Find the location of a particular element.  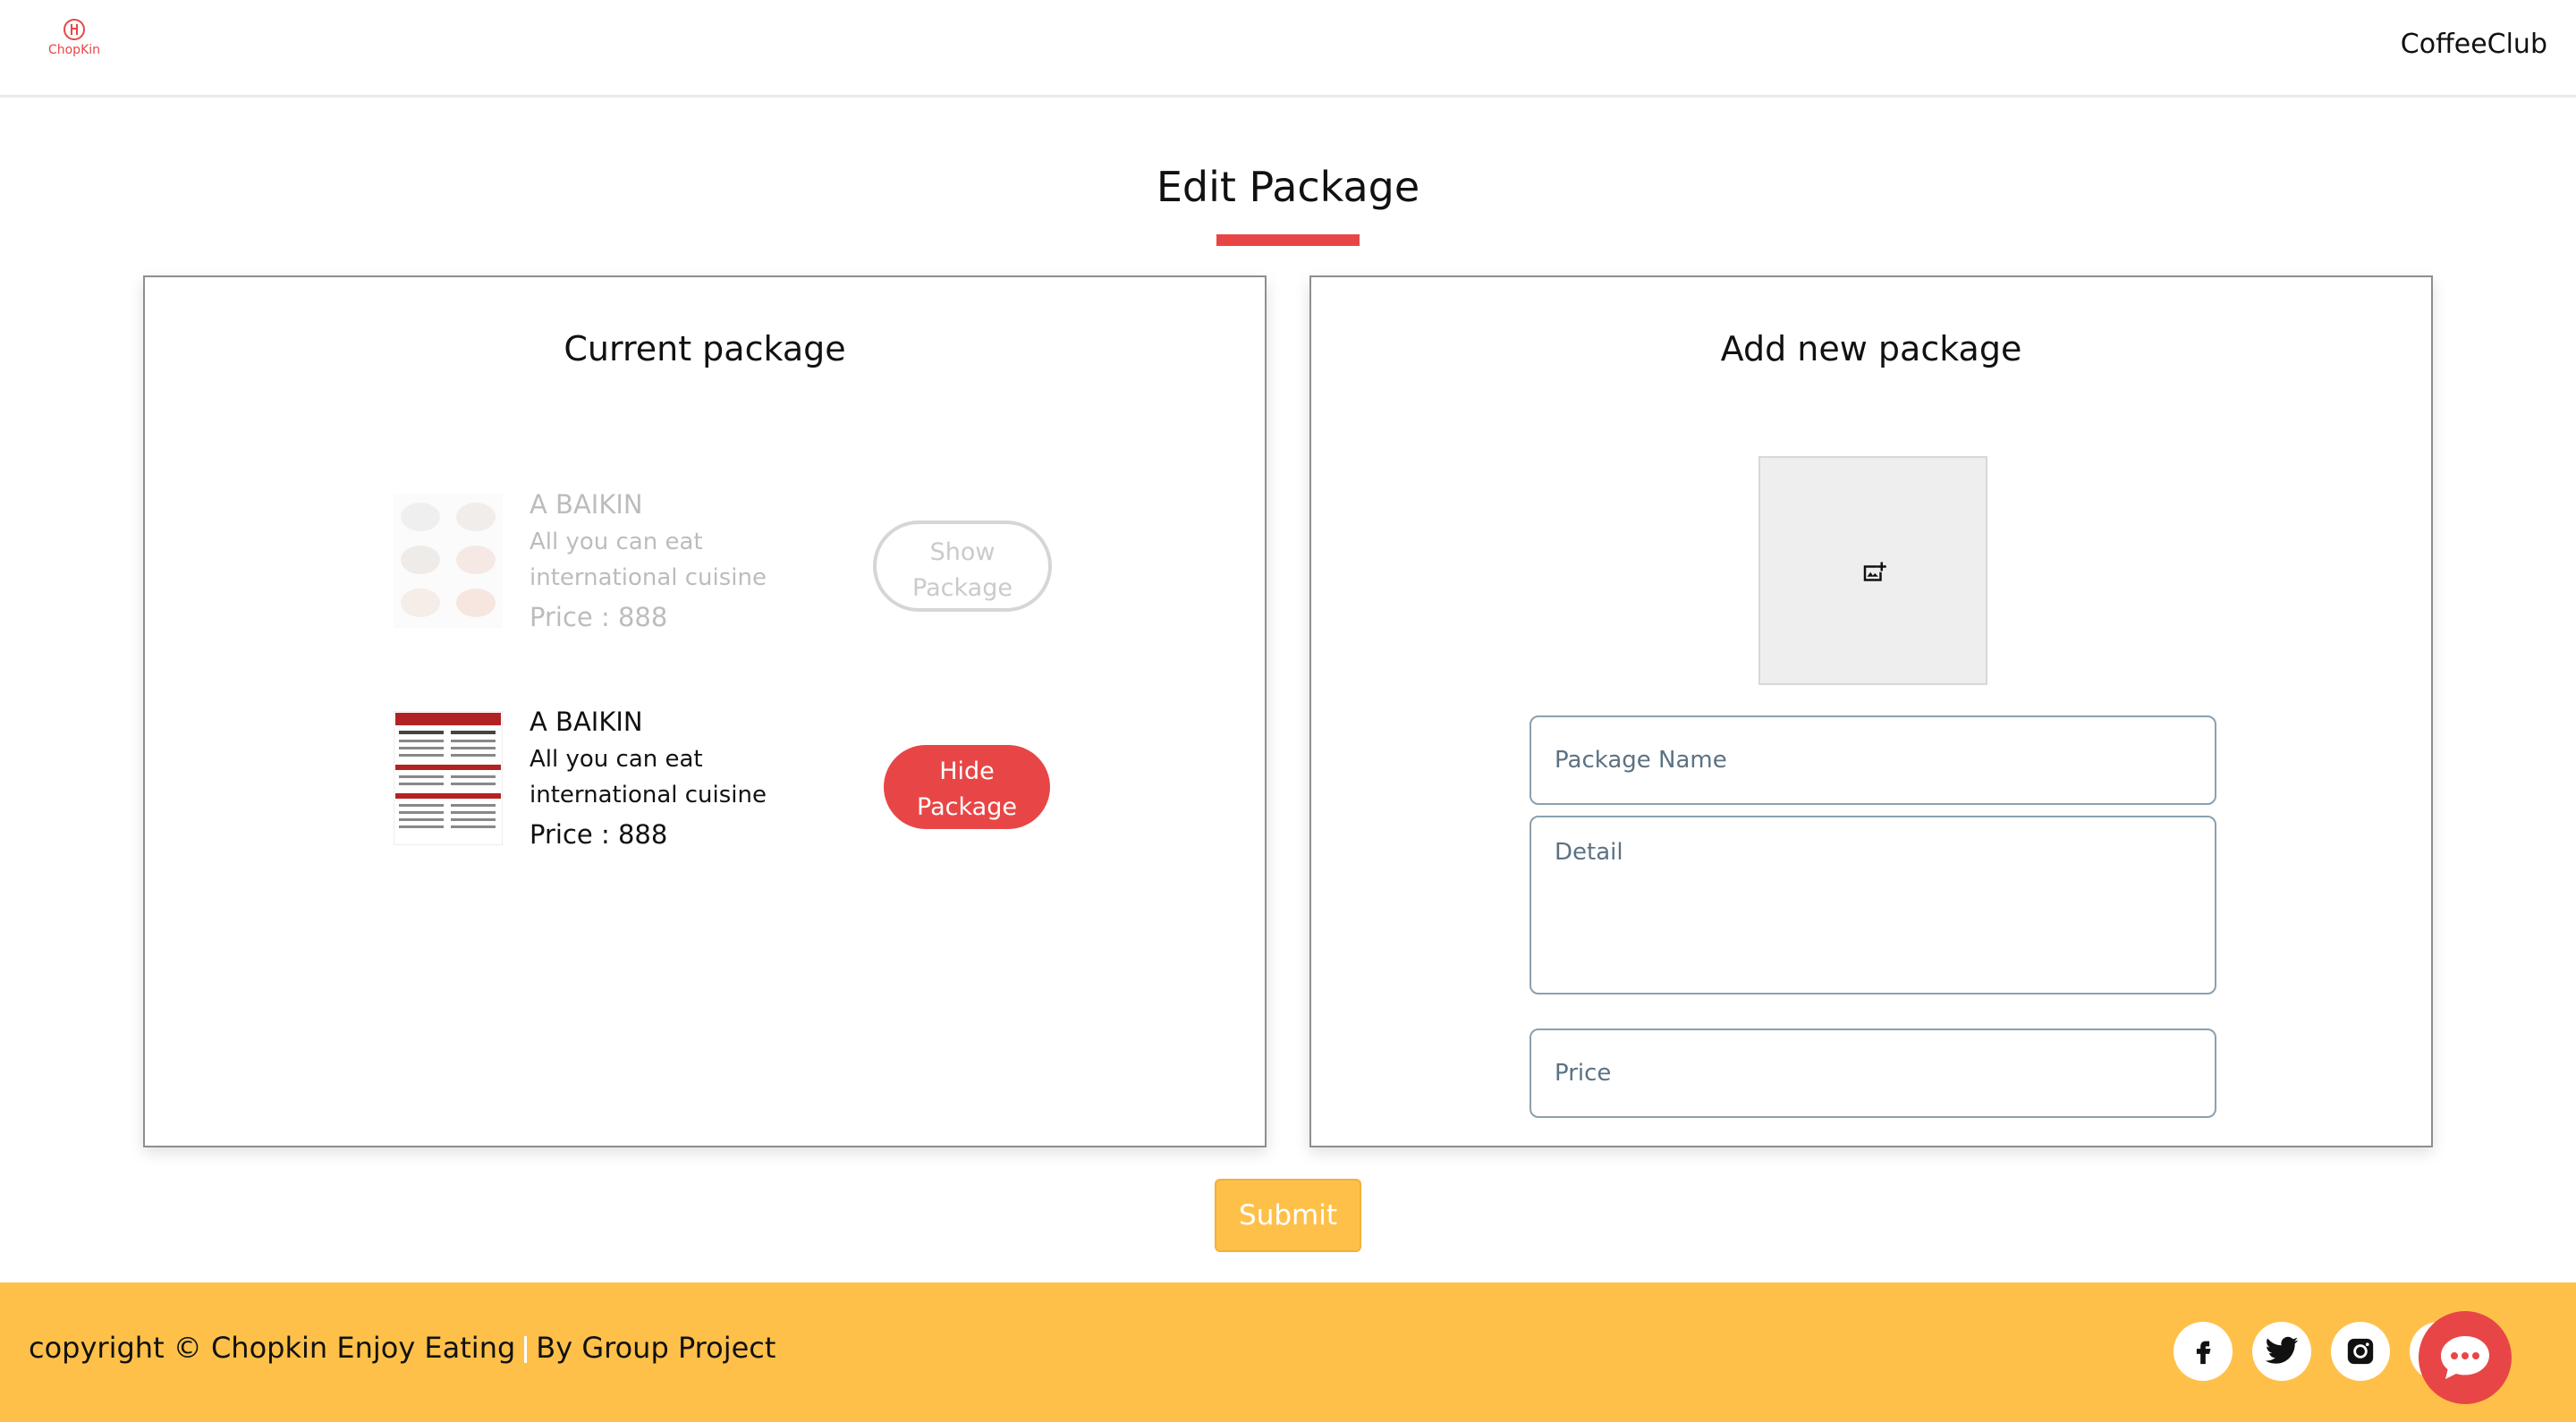

top-header: ChopKin CoffeeClub is located at coordinates (1288, 48).